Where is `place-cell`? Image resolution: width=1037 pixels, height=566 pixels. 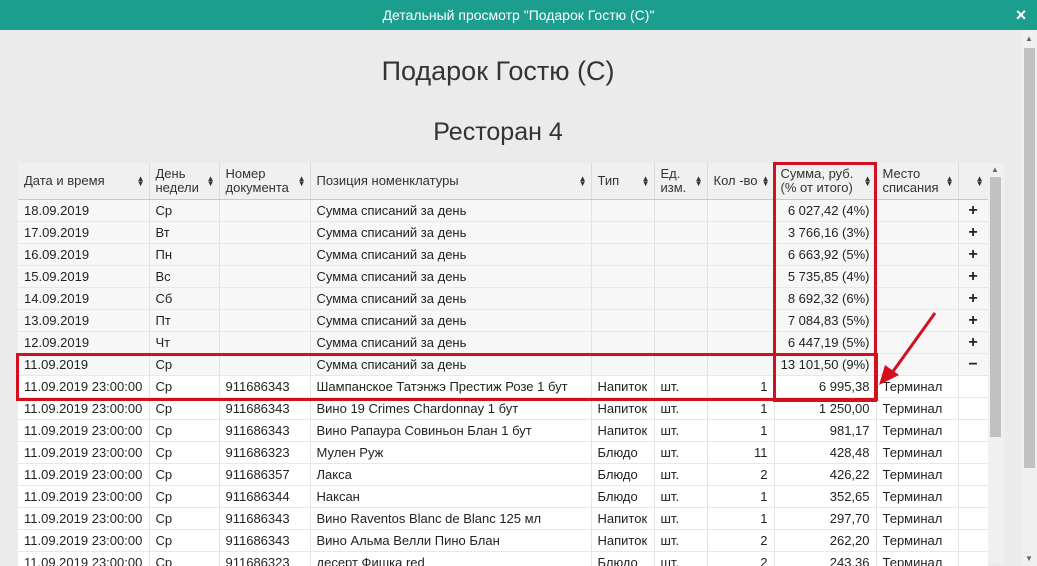 place-cell is located at coordinates (917, 232).